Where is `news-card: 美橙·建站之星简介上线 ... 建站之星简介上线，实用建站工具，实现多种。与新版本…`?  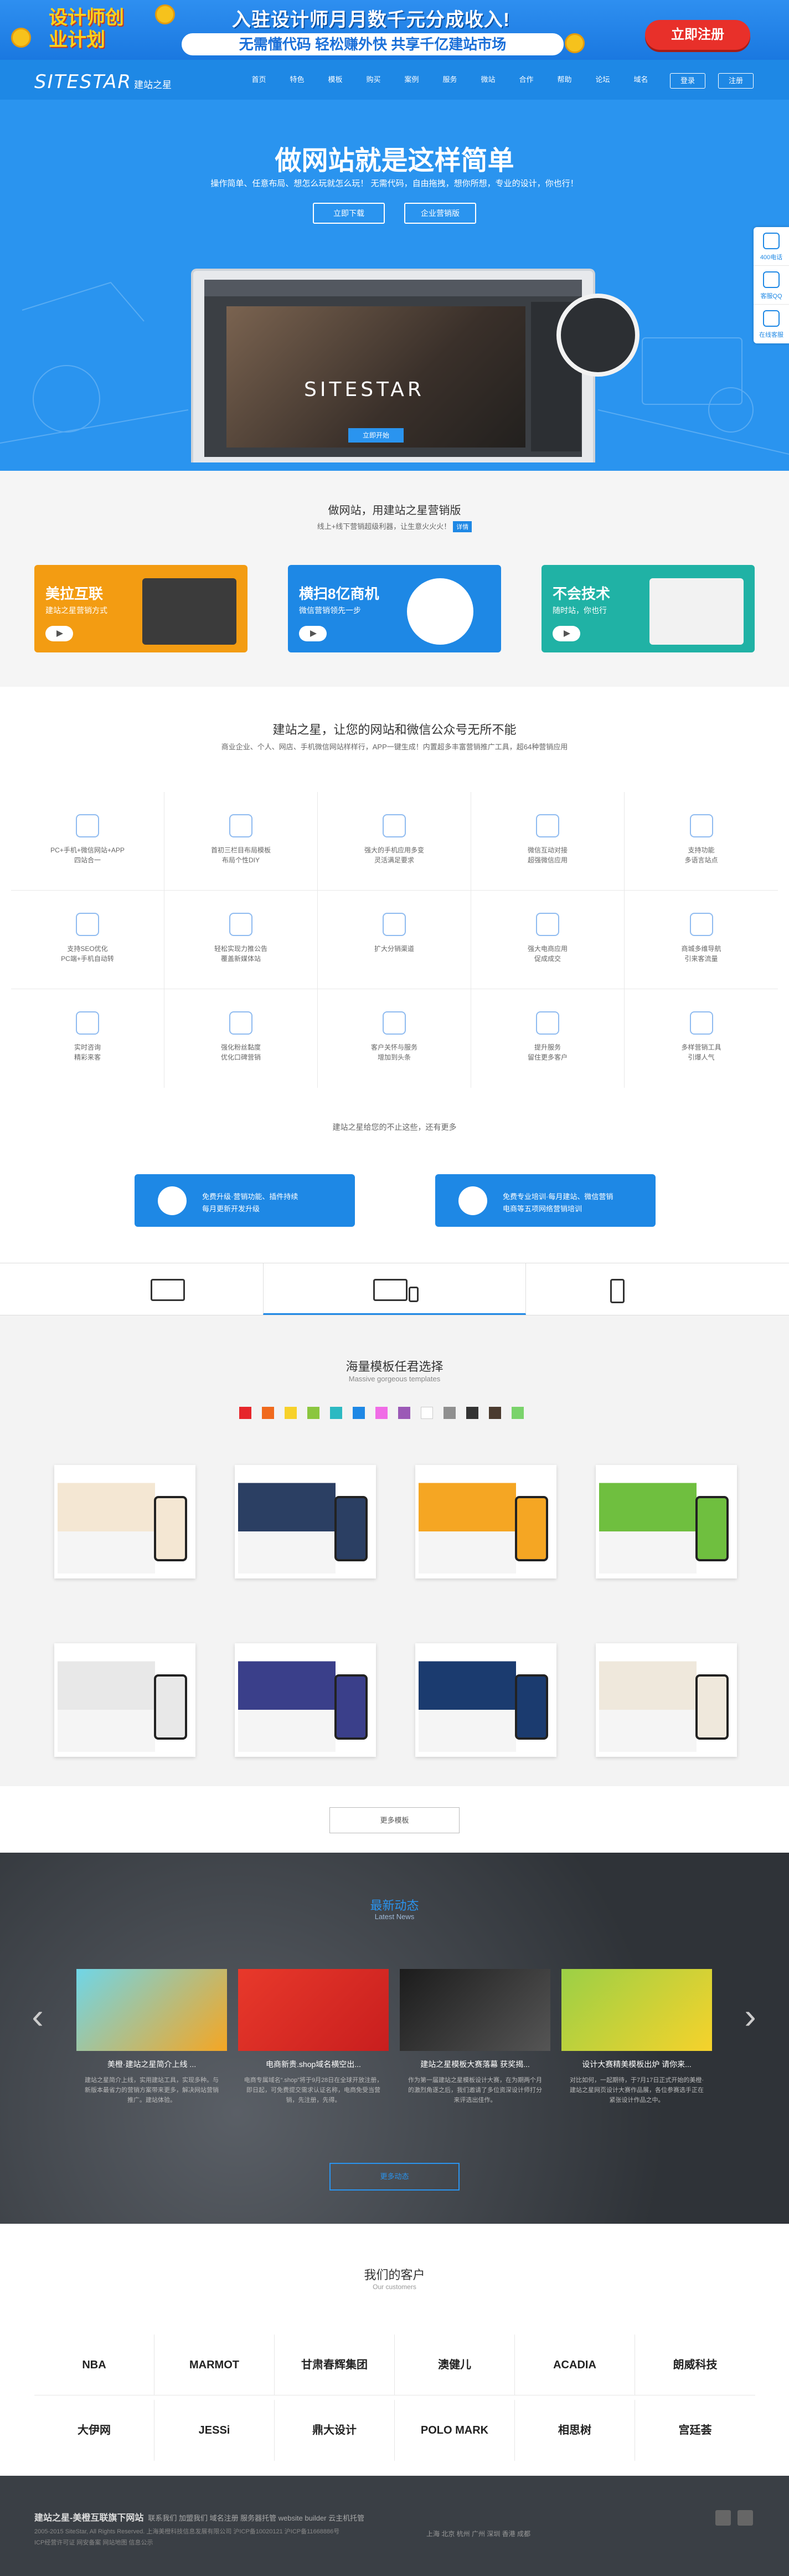
news-card: 美橙·建站之星简介上线 ... 建站之星简介上线，实用建站工具，实现多种。与新版本… is located at coordinates (151, 2041).